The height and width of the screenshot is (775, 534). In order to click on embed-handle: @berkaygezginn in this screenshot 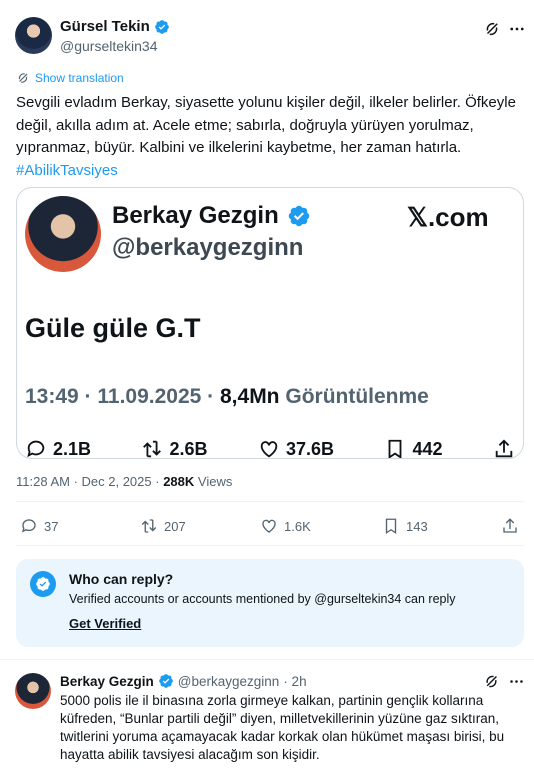, I will do `click(208, 247)`.